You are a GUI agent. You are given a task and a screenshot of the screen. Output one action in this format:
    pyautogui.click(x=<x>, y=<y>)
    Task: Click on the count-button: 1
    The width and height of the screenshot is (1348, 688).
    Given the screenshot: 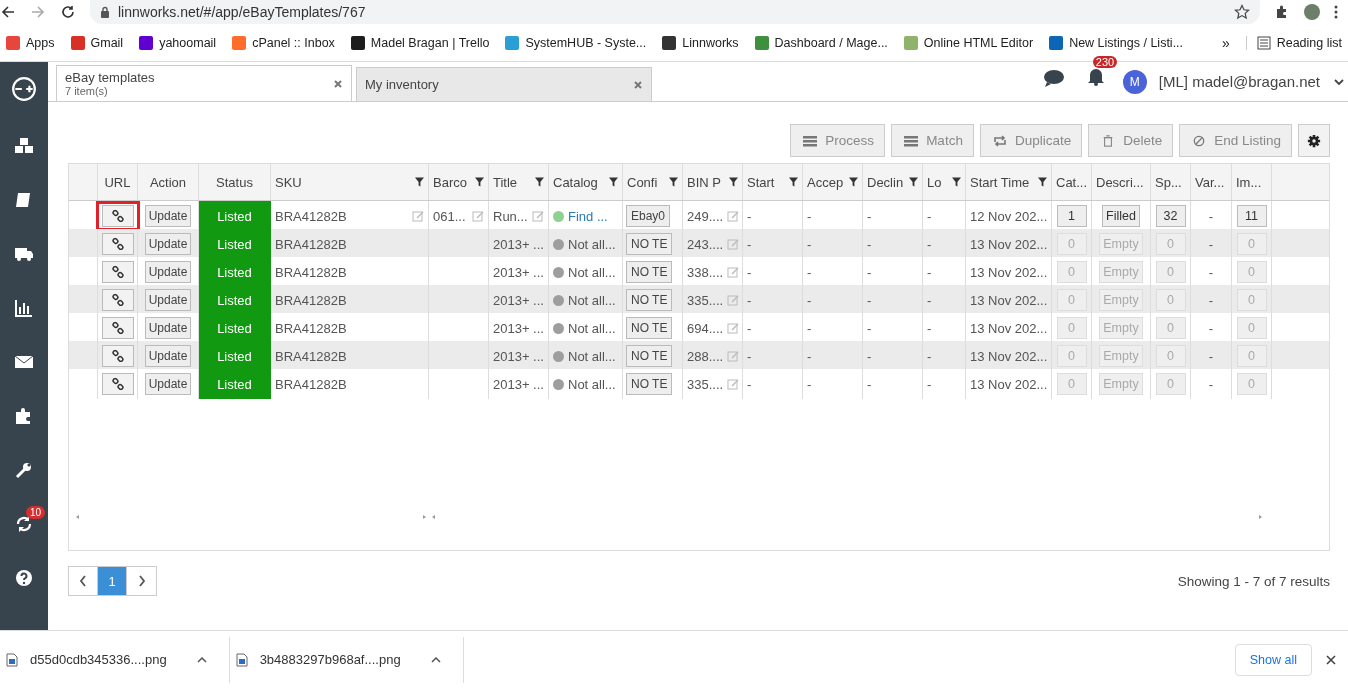 What is the action you would take?
    pyautogui.click(x=1071, y=216)
    